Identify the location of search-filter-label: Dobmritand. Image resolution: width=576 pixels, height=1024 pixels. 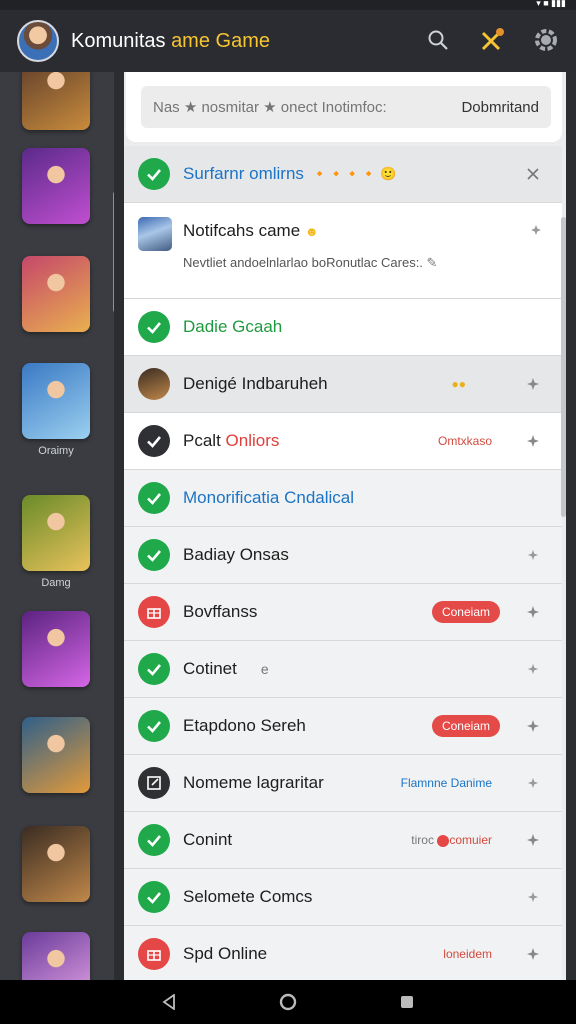
(500, 107).